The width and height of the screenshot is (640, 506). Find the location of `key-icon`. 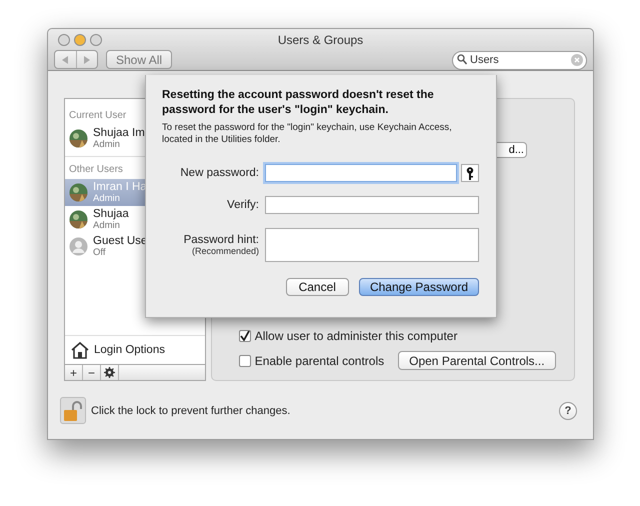

key-icon is located at coordinates (470, 173).